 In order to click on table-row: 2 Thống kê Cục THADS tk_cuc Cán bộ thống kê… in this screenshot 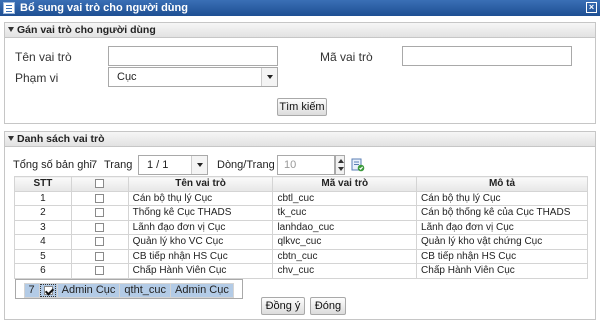, I will do `click(301, 213)`.